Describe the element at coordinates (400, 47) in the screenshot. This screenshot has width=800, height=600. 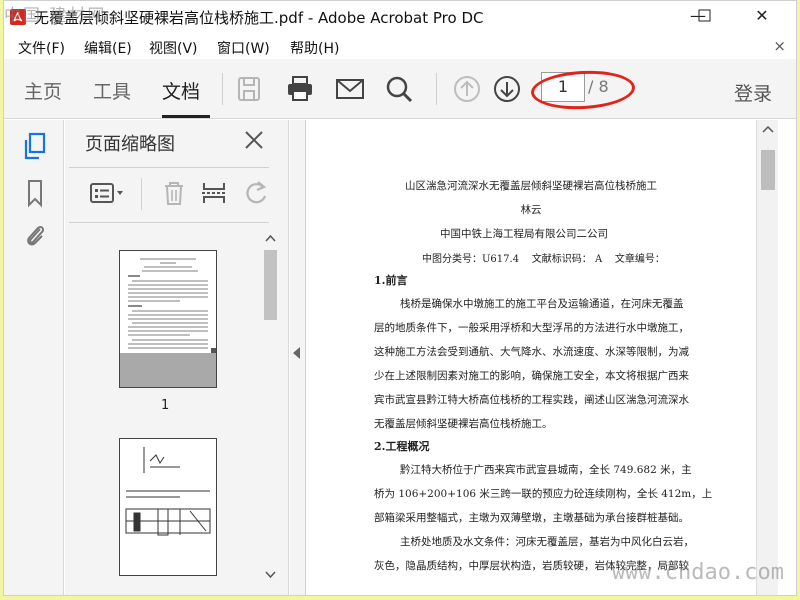
I see `menu-bar: 文件(F) 编辑(E) 视图(V) 窗口(W) 帮助(H) ×` at that location.